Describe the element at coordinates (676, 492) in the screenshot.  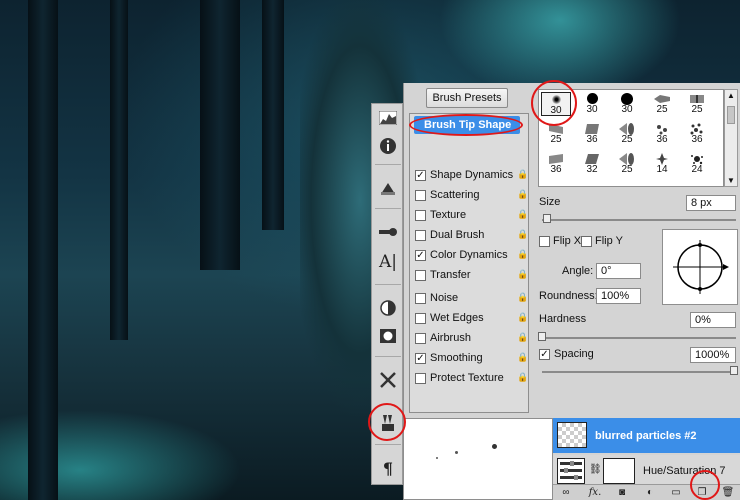
I see `group-folder-icon: ▭` at that location.